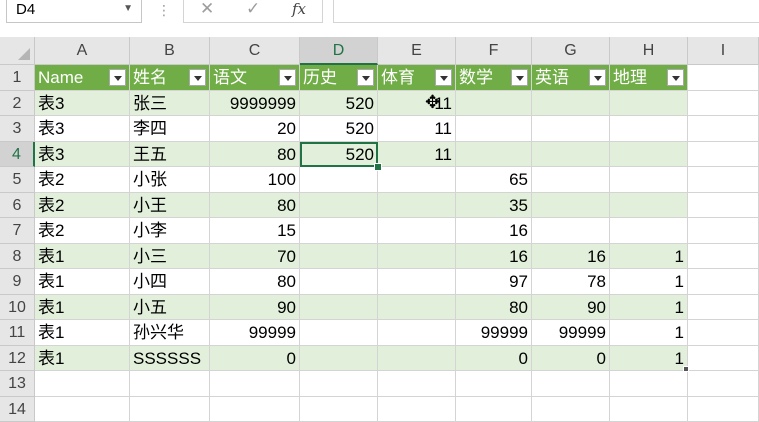 The width and height of the screenshot is (759, 422). I want to click on chevron-down-icon: ▼, so click(128, 8).